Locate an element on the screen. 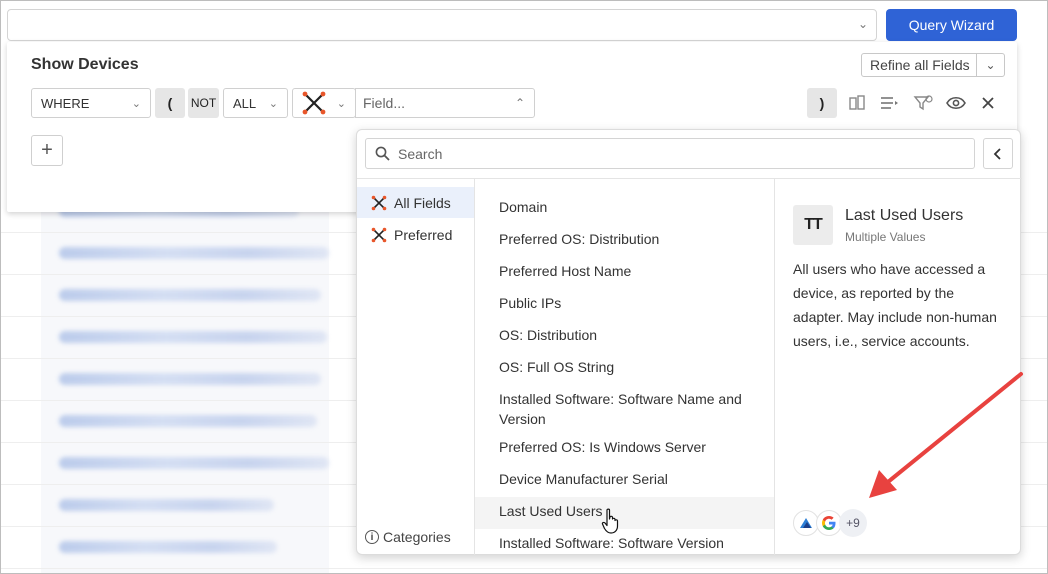 The width and height of the screenshot is (1048, 574). field-select: Field... ⌃ is located at coordinates (445, 103).